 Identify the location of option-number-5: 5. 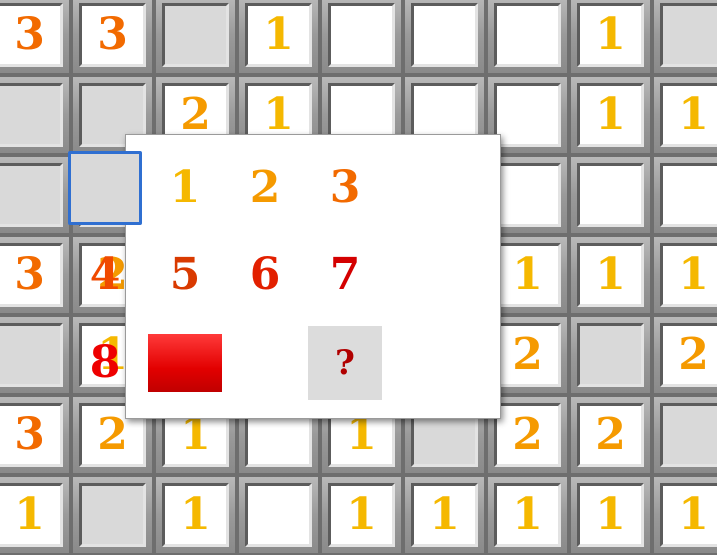
(185, 275).